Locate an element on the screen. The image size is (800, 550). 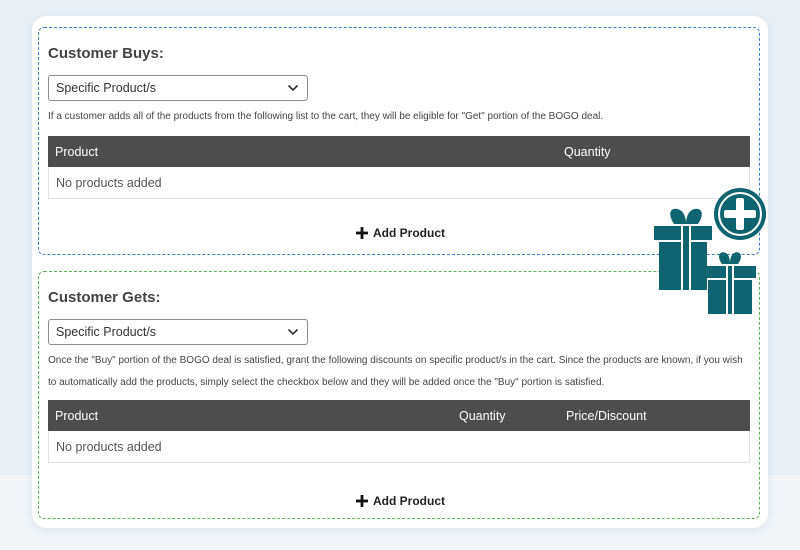
add-get-product-button: Add Product is located at coordinates (400, 501).